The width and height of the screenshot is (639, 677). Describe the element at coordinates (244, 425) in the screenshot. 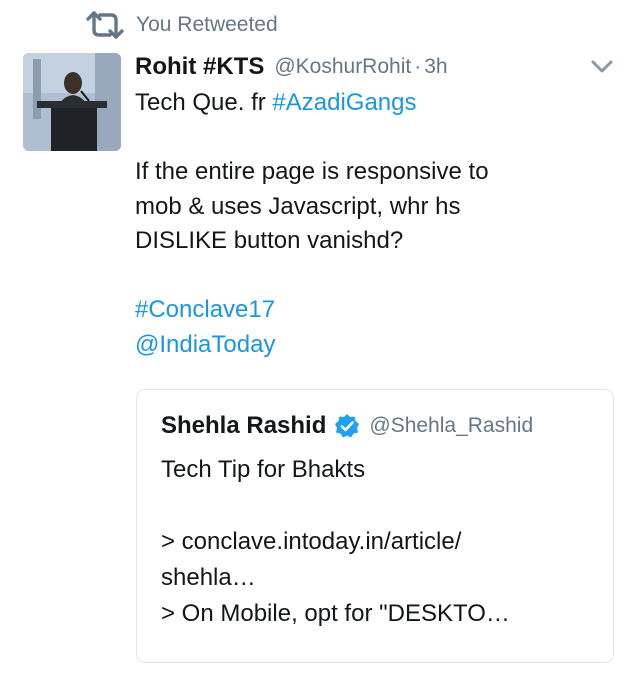

I see `quoted-author-name: Shehla Rashid` at that location.